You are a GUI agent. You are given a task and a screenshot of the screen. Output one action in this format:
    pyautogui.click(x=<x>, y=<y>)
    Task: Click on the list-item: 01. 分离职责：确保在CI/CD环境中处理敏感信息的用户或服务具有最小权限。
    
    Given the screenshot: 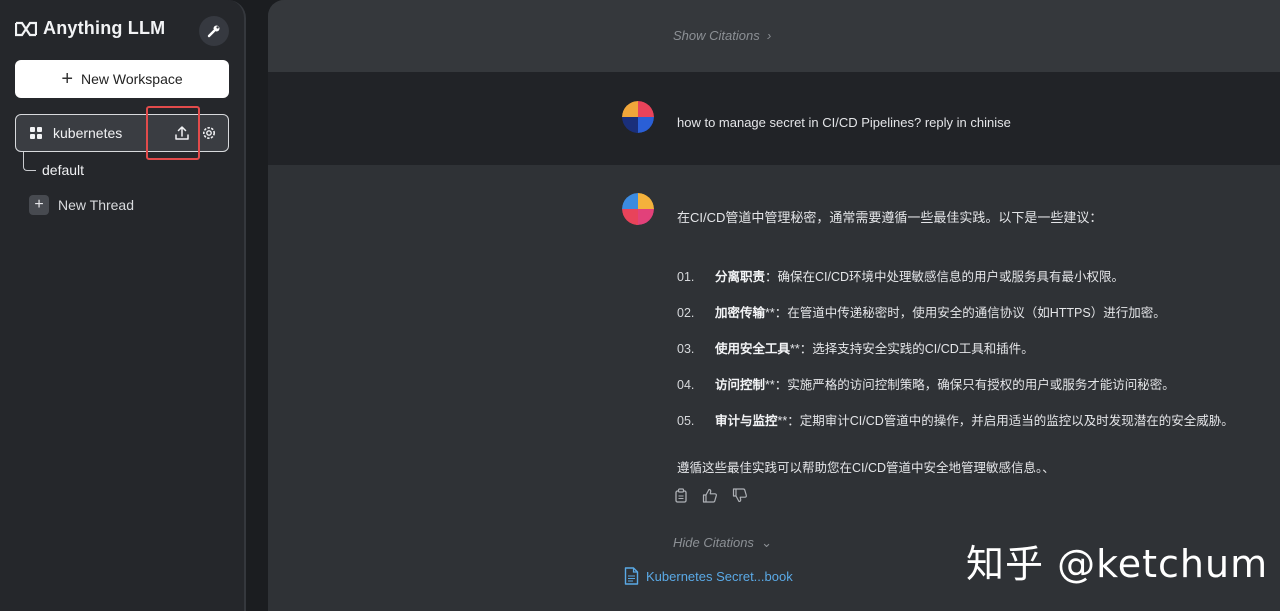 What is the action you would take?
    pyautogui.click(x=901, y=277)
    